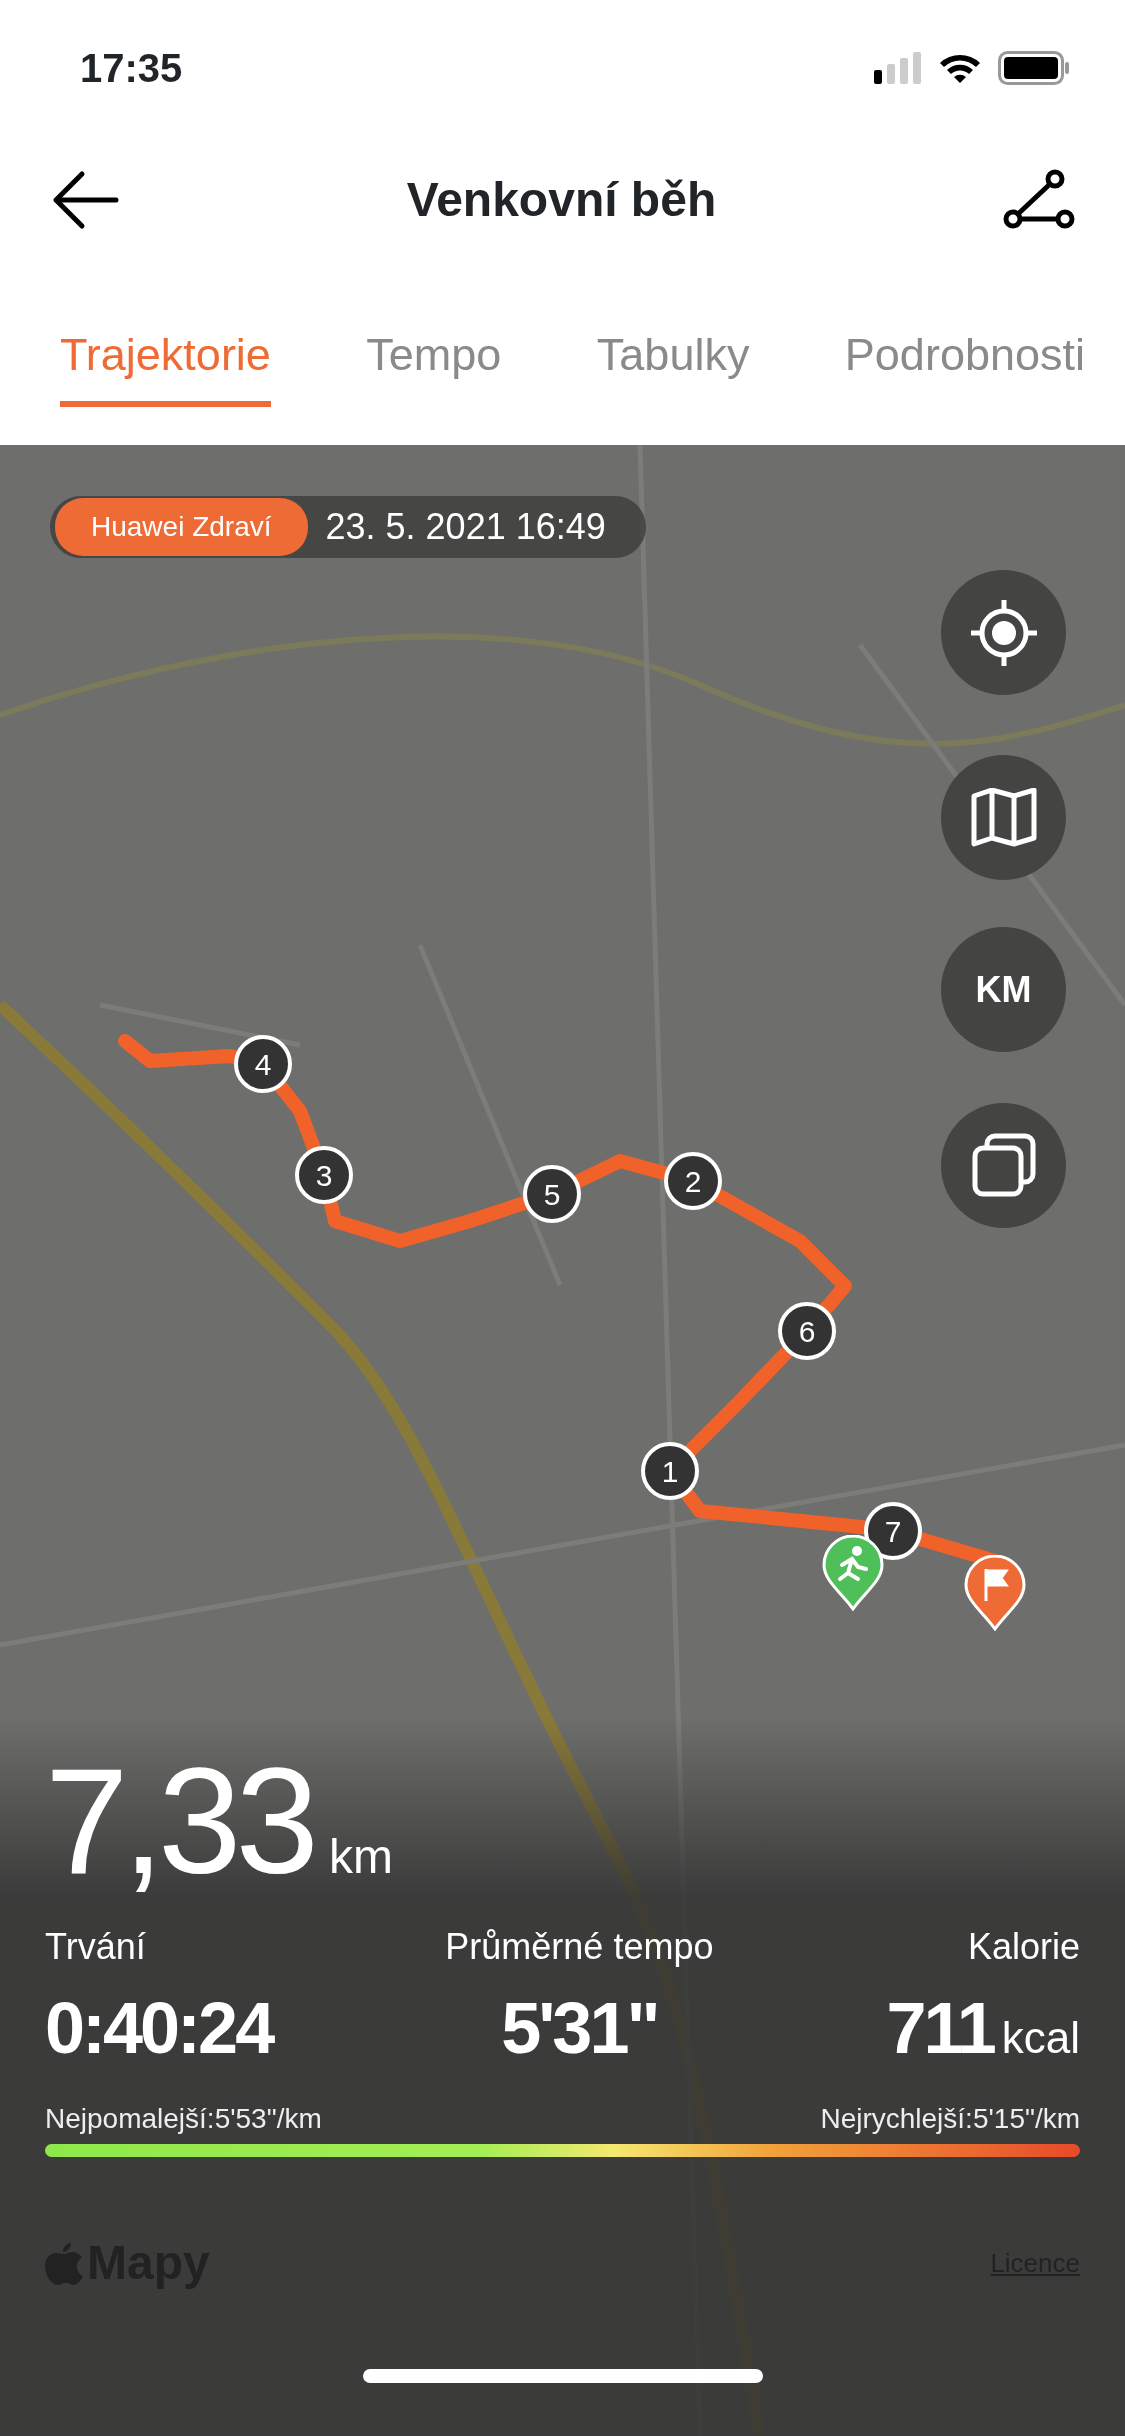 The width and height of the screenshot is (1125, 2436). Describe the element at coordinates (165, 355) in the screenshot. I see `tab: Trajektorie` at that location.